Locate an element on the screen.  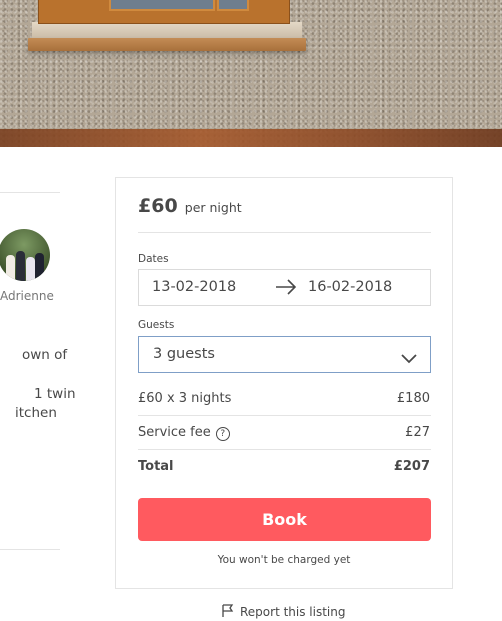
book-button: Book is located at coordinates (284, 519).